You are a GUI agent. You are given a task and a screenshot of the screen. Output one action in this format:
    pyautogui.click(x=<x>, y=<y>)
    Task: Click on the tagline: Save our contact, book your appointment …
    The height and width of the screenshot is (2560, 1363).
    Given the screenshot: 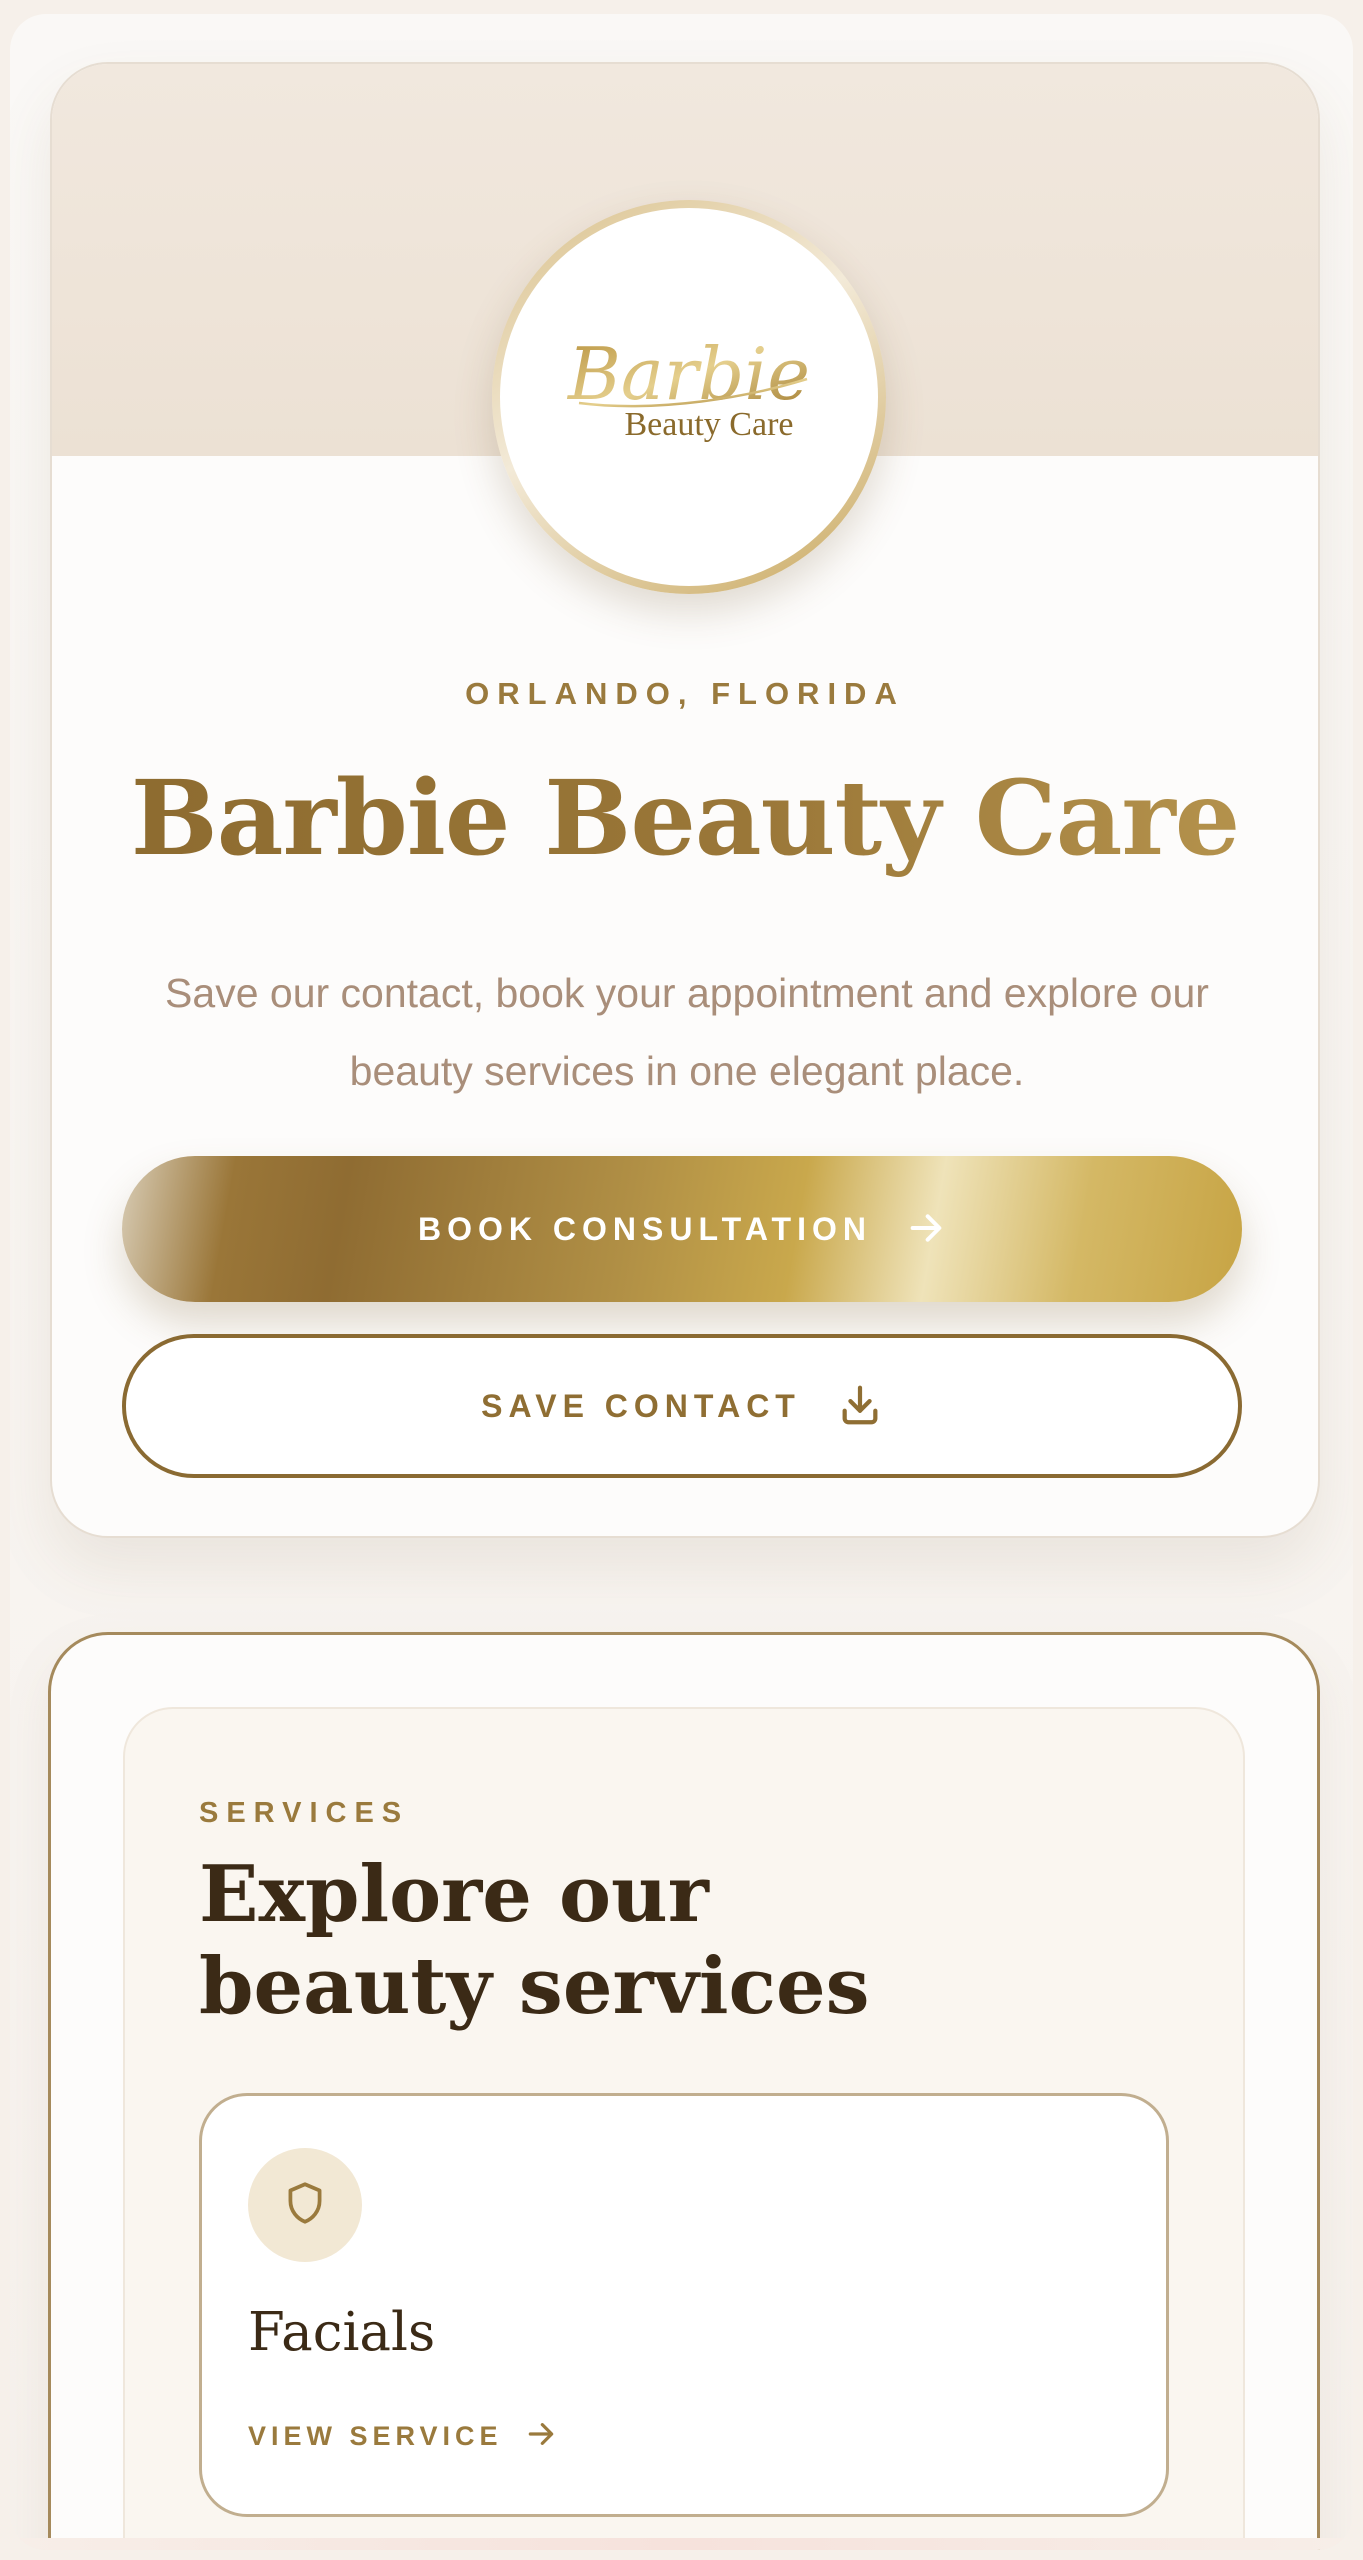 What is the action you would take?
    pyautogui.click(x=687, y=1032)
    